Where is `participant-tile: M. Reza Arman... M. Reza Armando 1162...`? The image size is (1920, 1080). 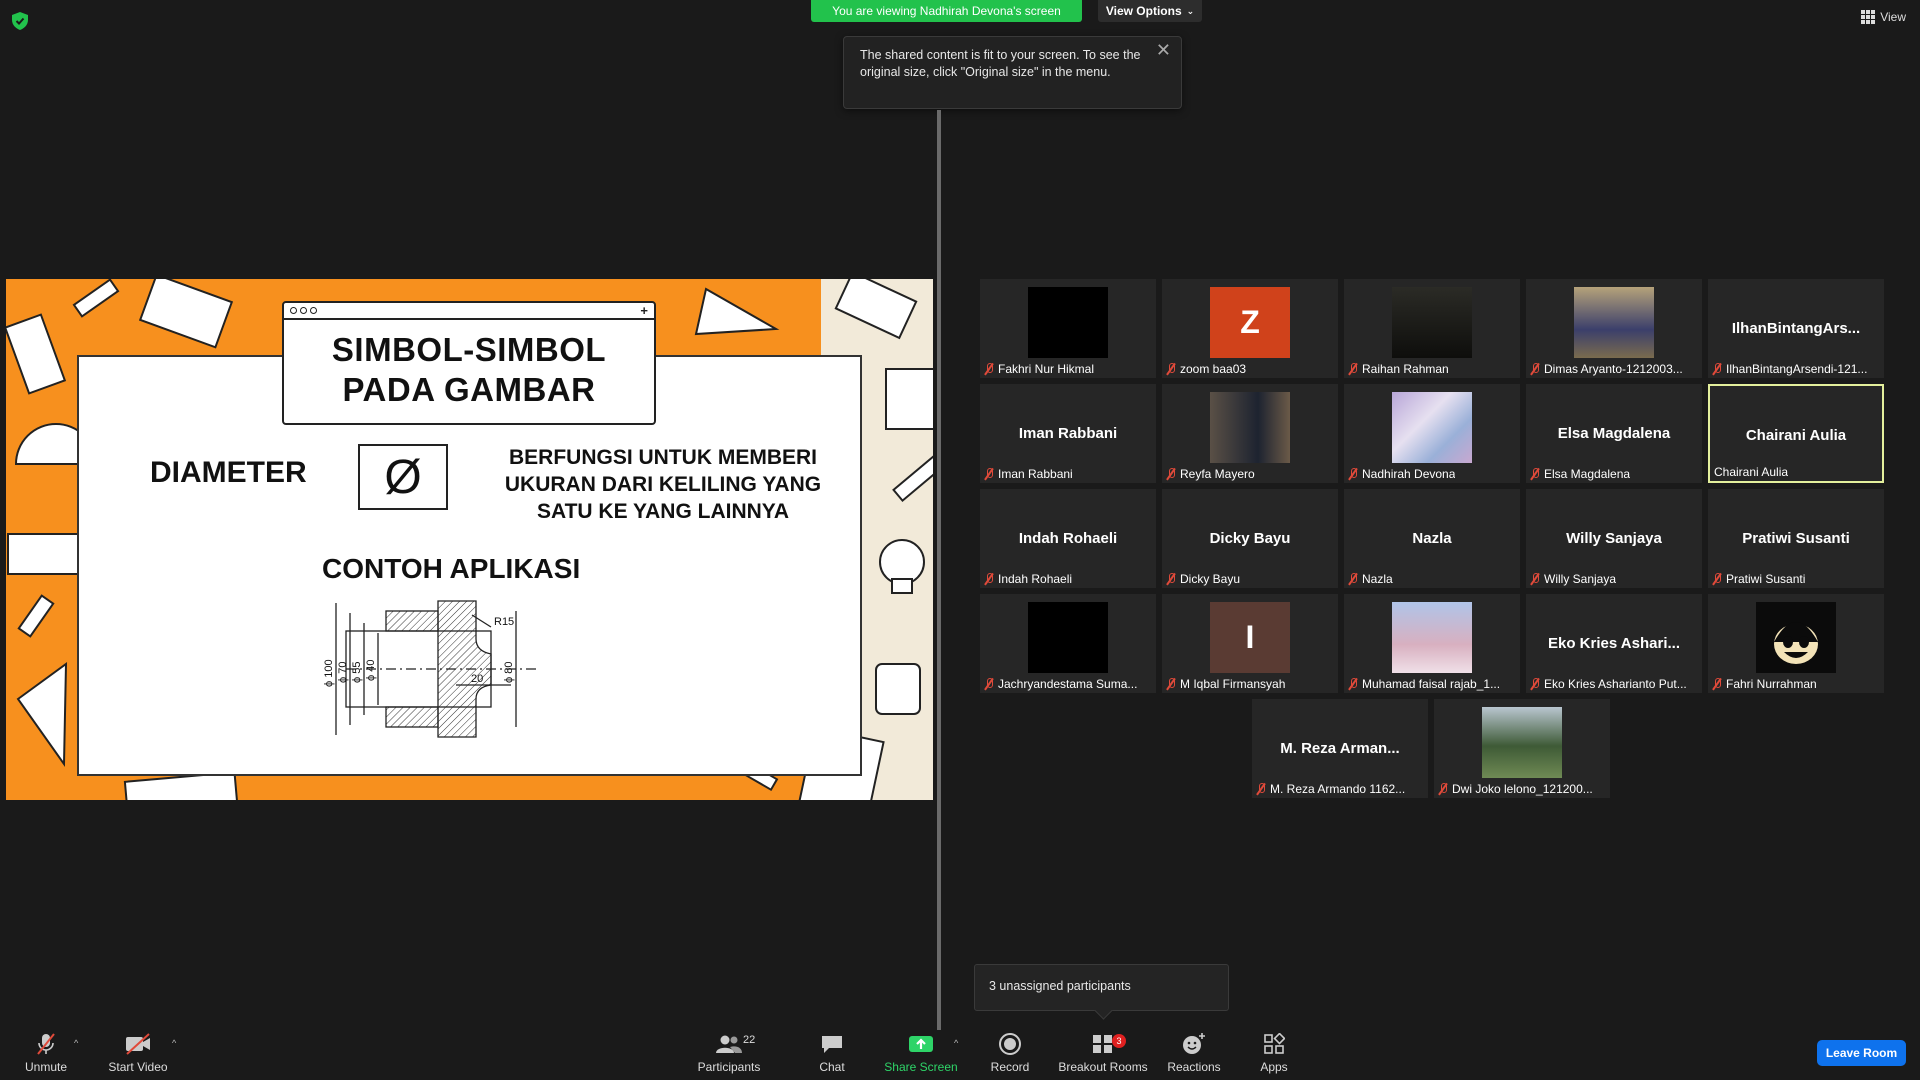 participant-tile: M. Reza Arman... M. Reza Armando 1162... is located at coordinates (1340, 748).